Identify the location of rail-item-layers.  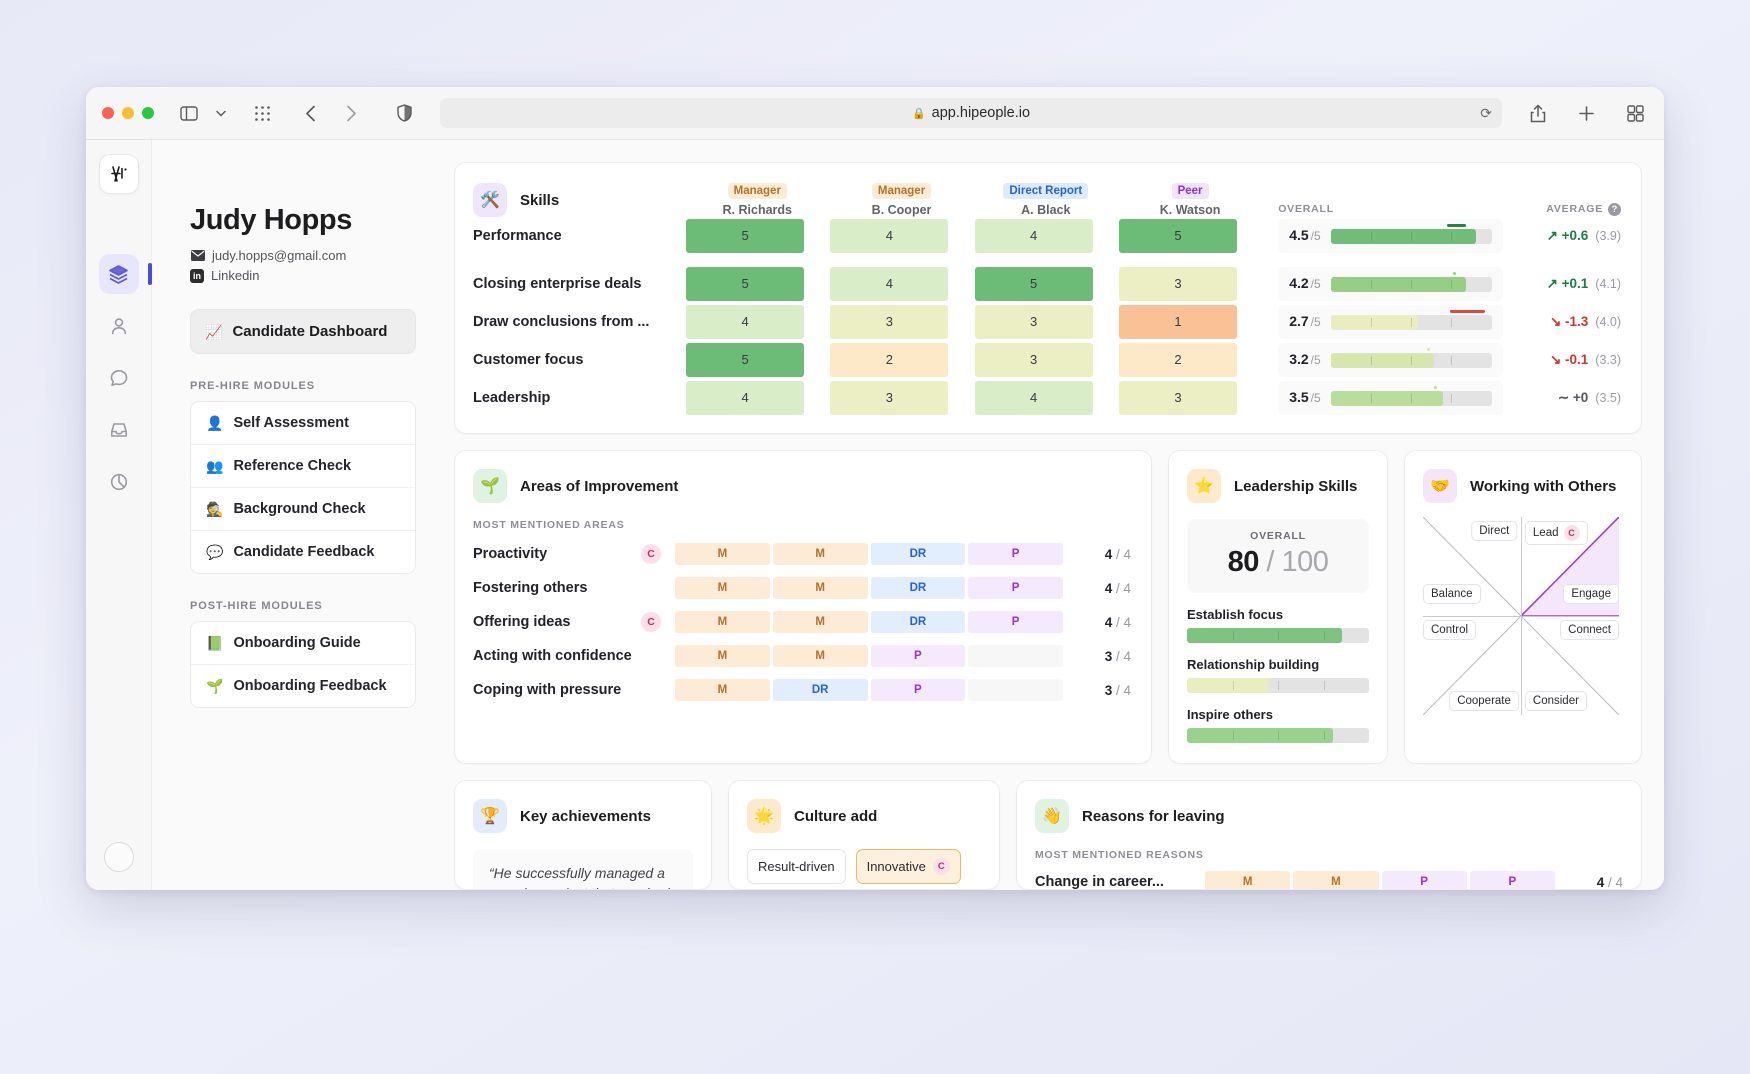
(125, 274).